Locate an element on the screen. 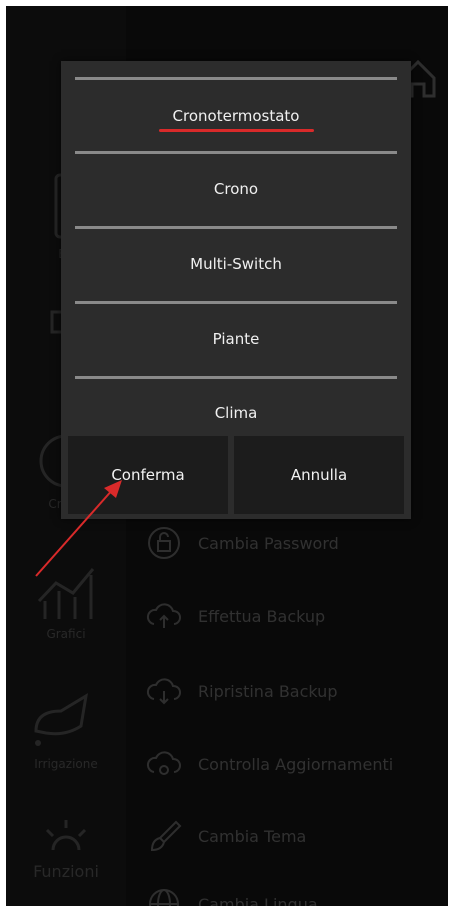 The width and height of the screenshot is (454, 908). option-label: Clima is located at coordinates (236, 413).